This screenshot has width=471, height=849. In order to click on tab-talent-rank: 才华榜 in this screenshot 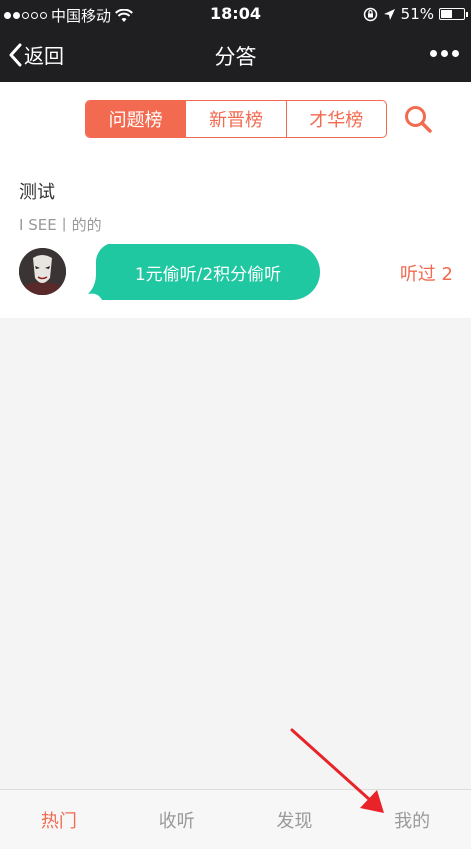, I will do `click(335, 119)`.